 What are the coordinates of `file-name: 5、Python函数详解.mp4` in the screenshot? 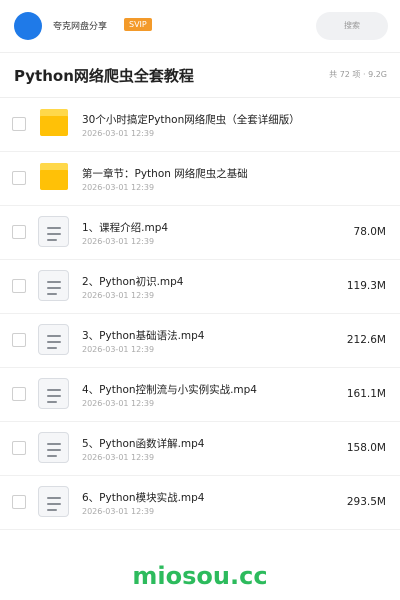 It's located at (143, 444).